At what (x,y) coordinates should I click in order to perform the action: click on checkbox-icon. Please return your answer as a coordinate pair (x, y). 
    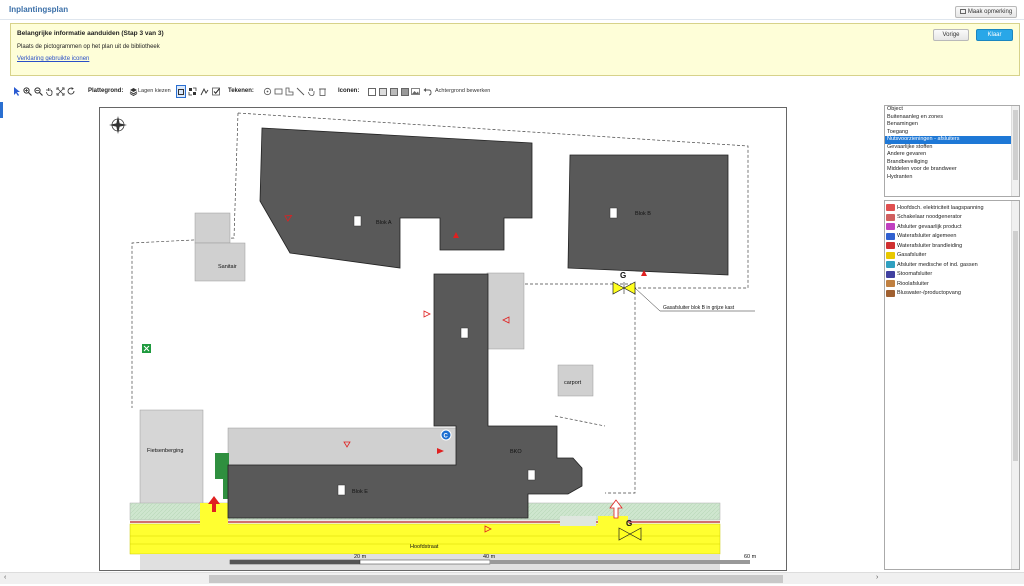
    Looking at the image, I should click on (216, 91).